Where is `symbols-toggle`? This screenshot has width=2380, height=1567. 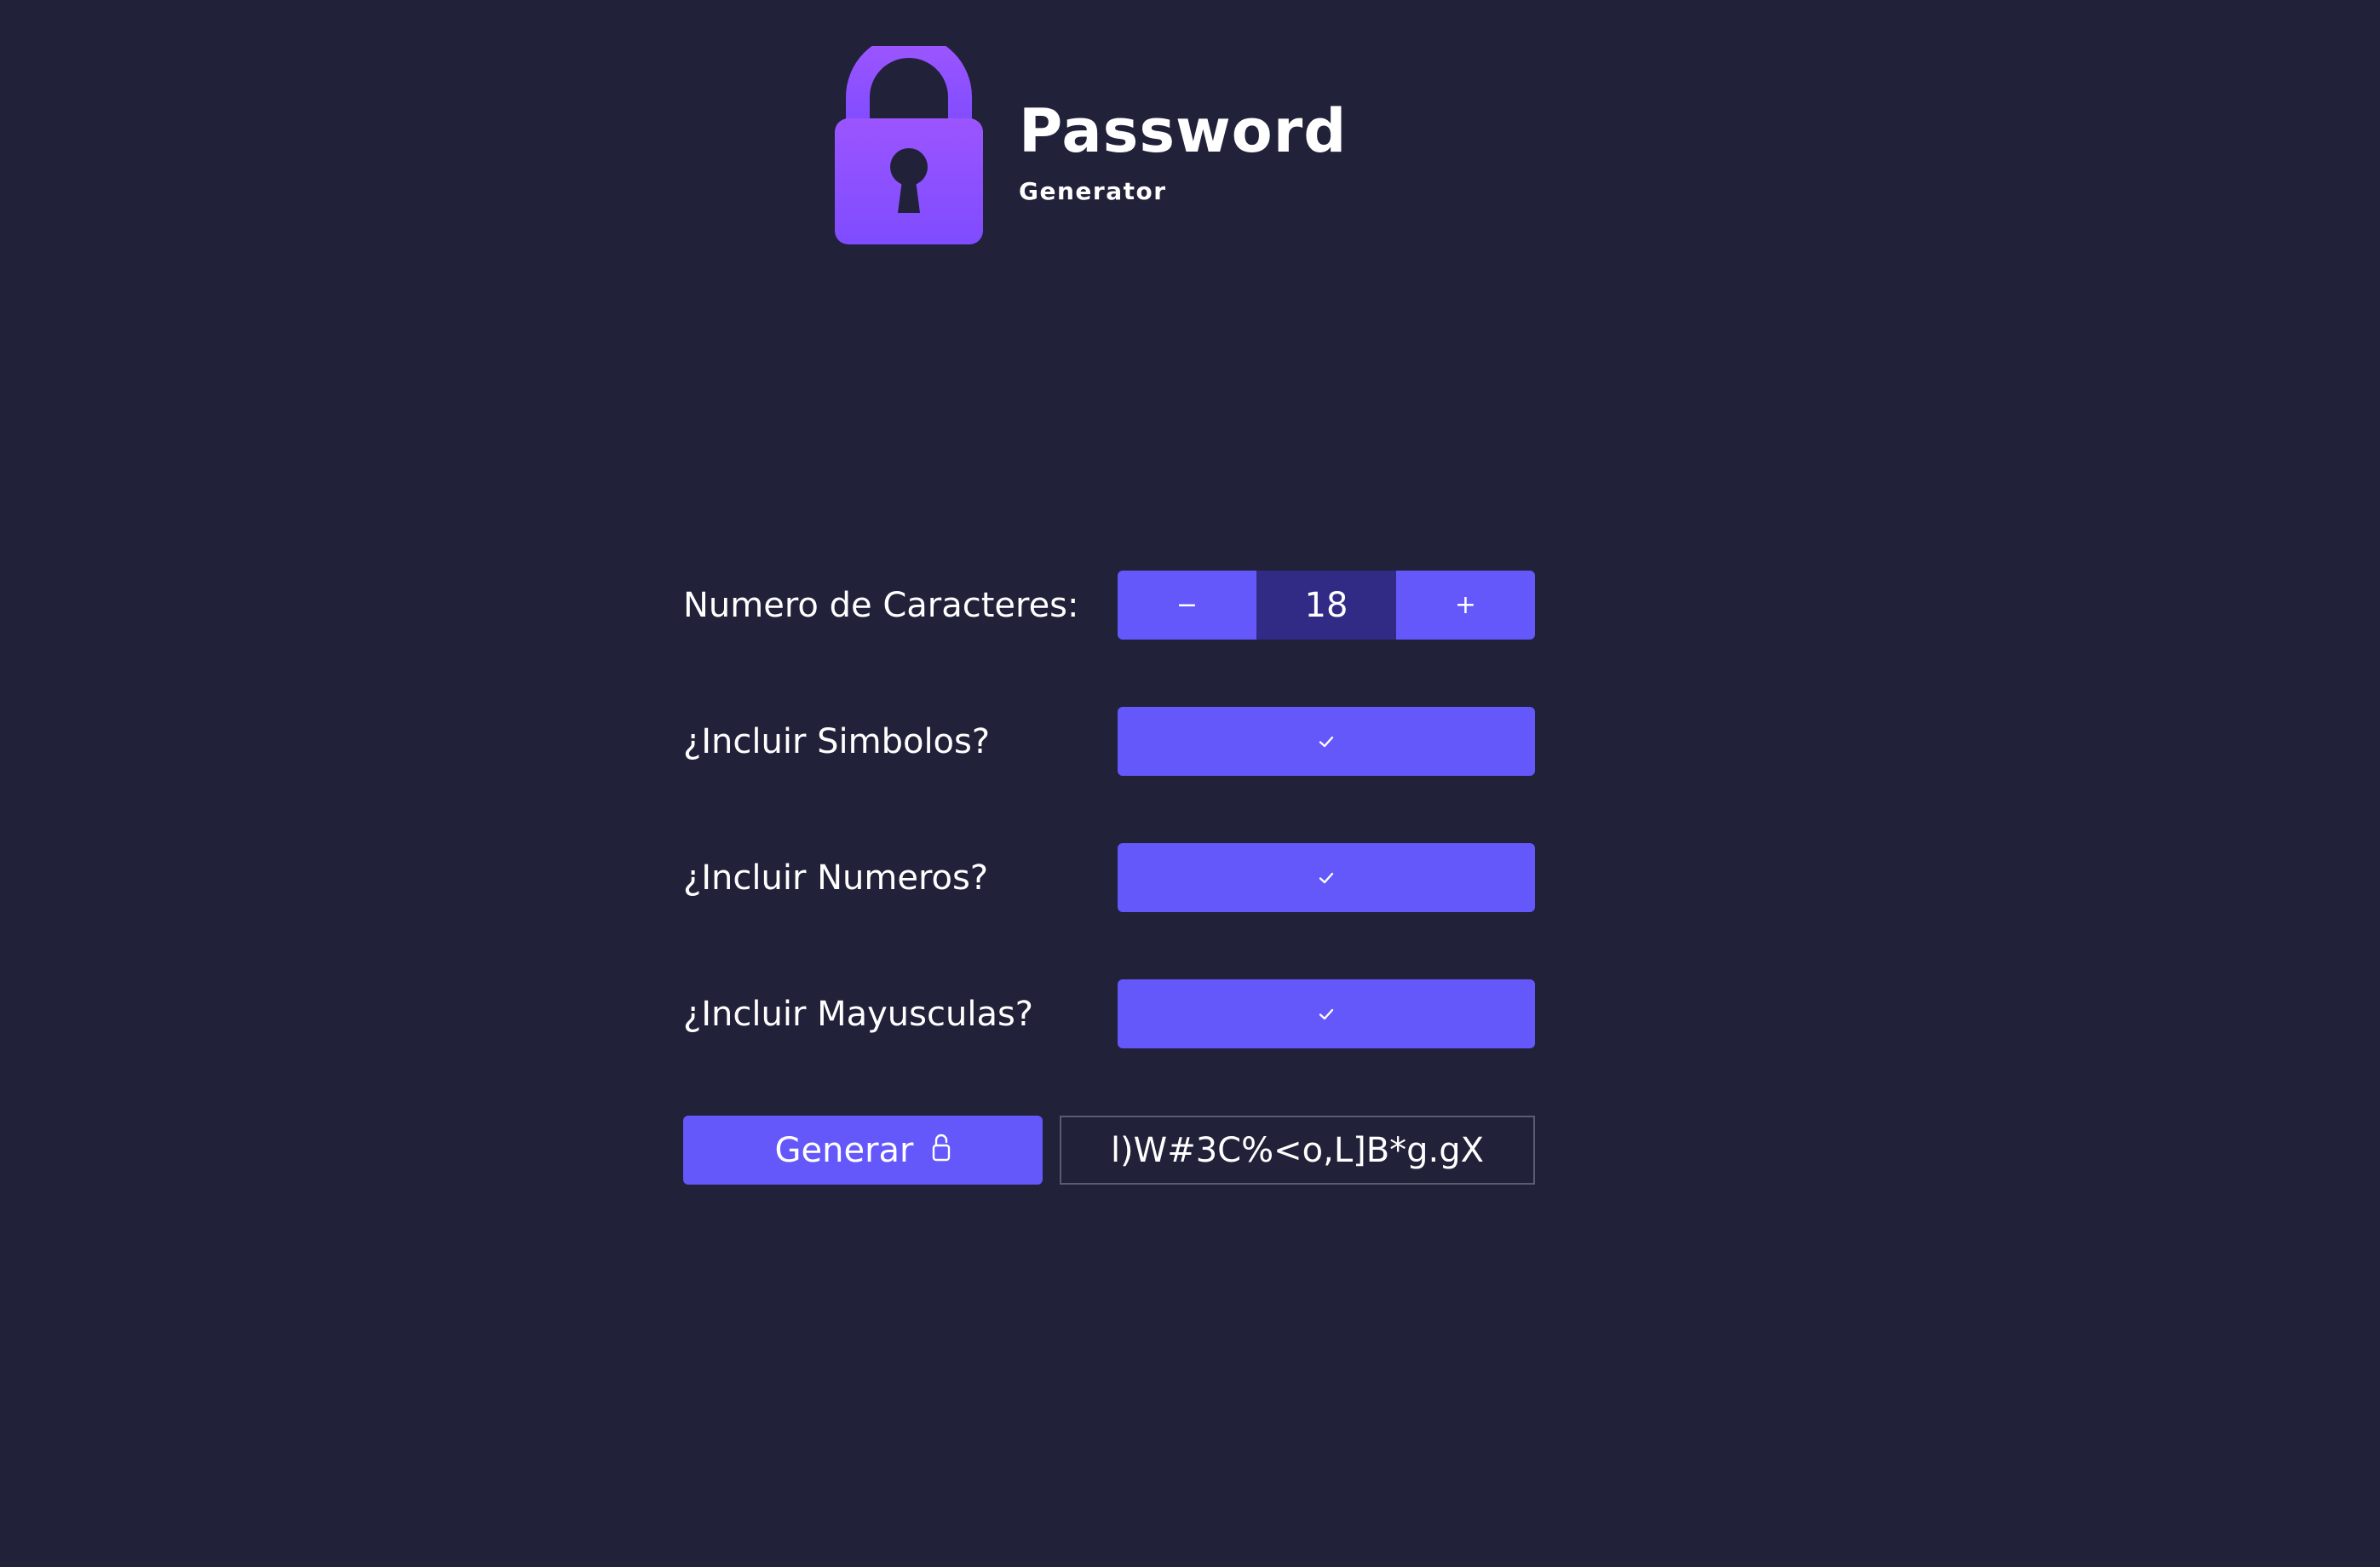
symbols-toggle is located at coordinates (1326, 741).